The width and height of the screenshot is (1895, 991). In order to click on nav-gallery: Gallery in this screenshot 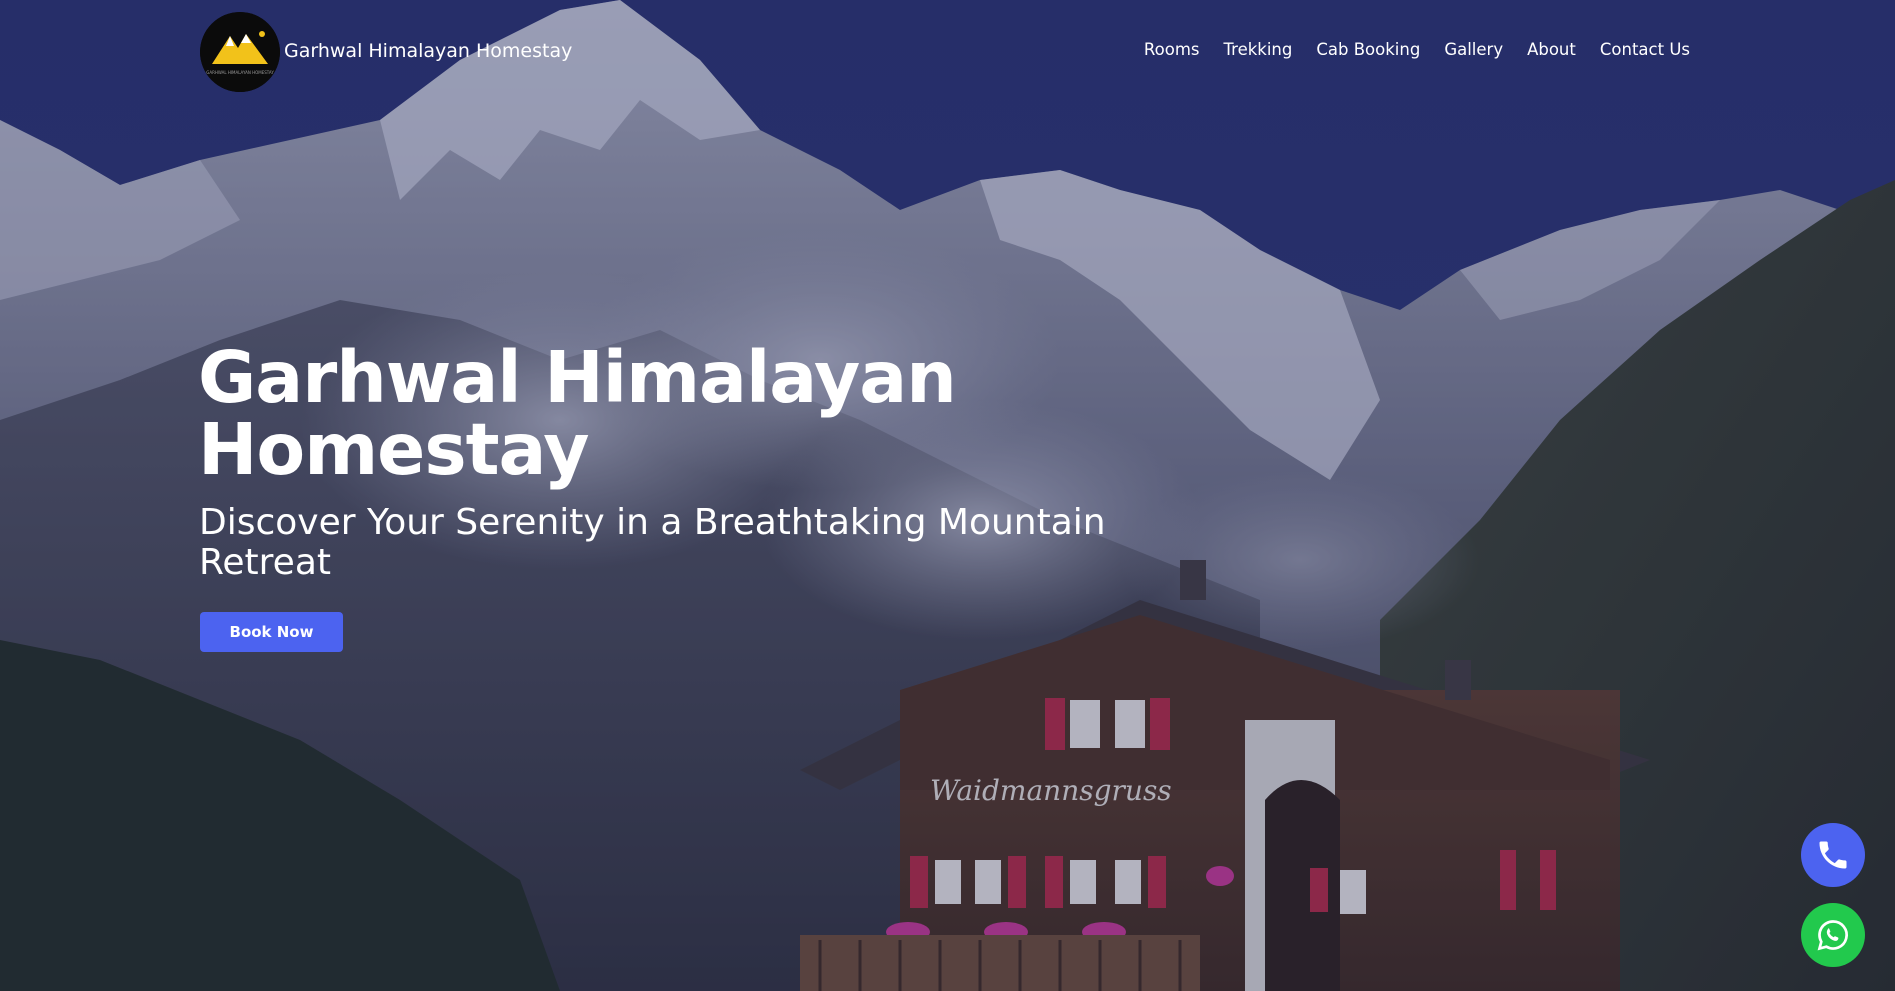, I will do `click(1473, 49)`.